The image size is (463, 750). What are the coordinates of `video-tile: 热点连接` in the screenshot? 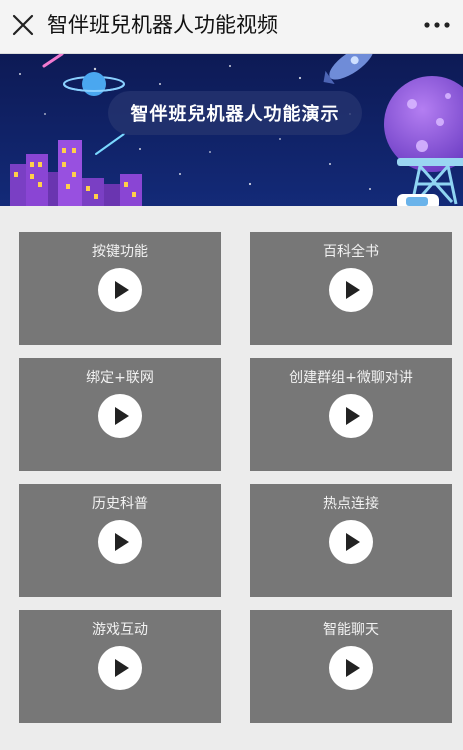 It's located at (351, 540).